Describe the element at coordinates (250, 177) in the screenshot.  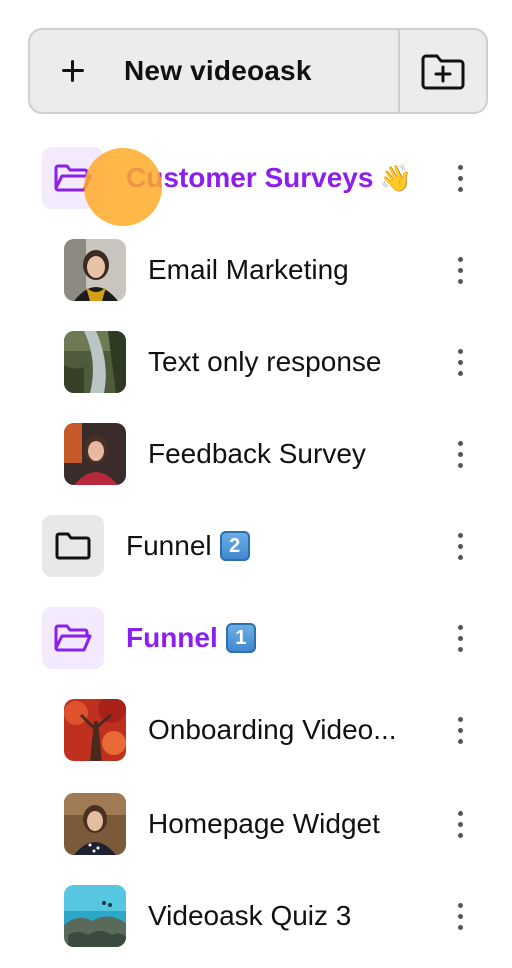
I see `folder-name: Customer Surveys` at that location.